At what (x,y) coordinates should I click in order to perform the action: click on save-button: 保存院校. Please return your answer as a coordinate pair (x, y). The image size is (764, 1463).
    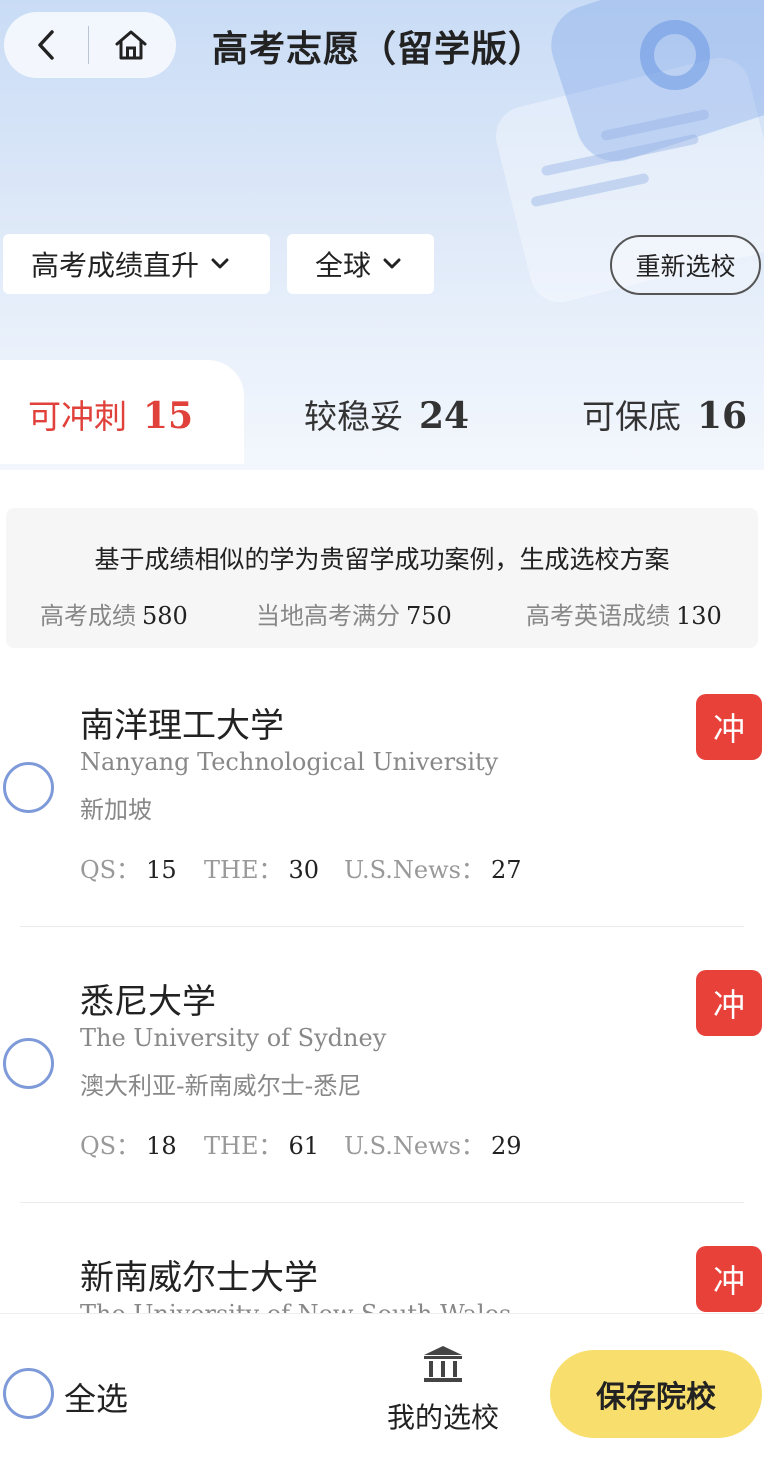
    Looking at the image, I should click on (656, 1394).